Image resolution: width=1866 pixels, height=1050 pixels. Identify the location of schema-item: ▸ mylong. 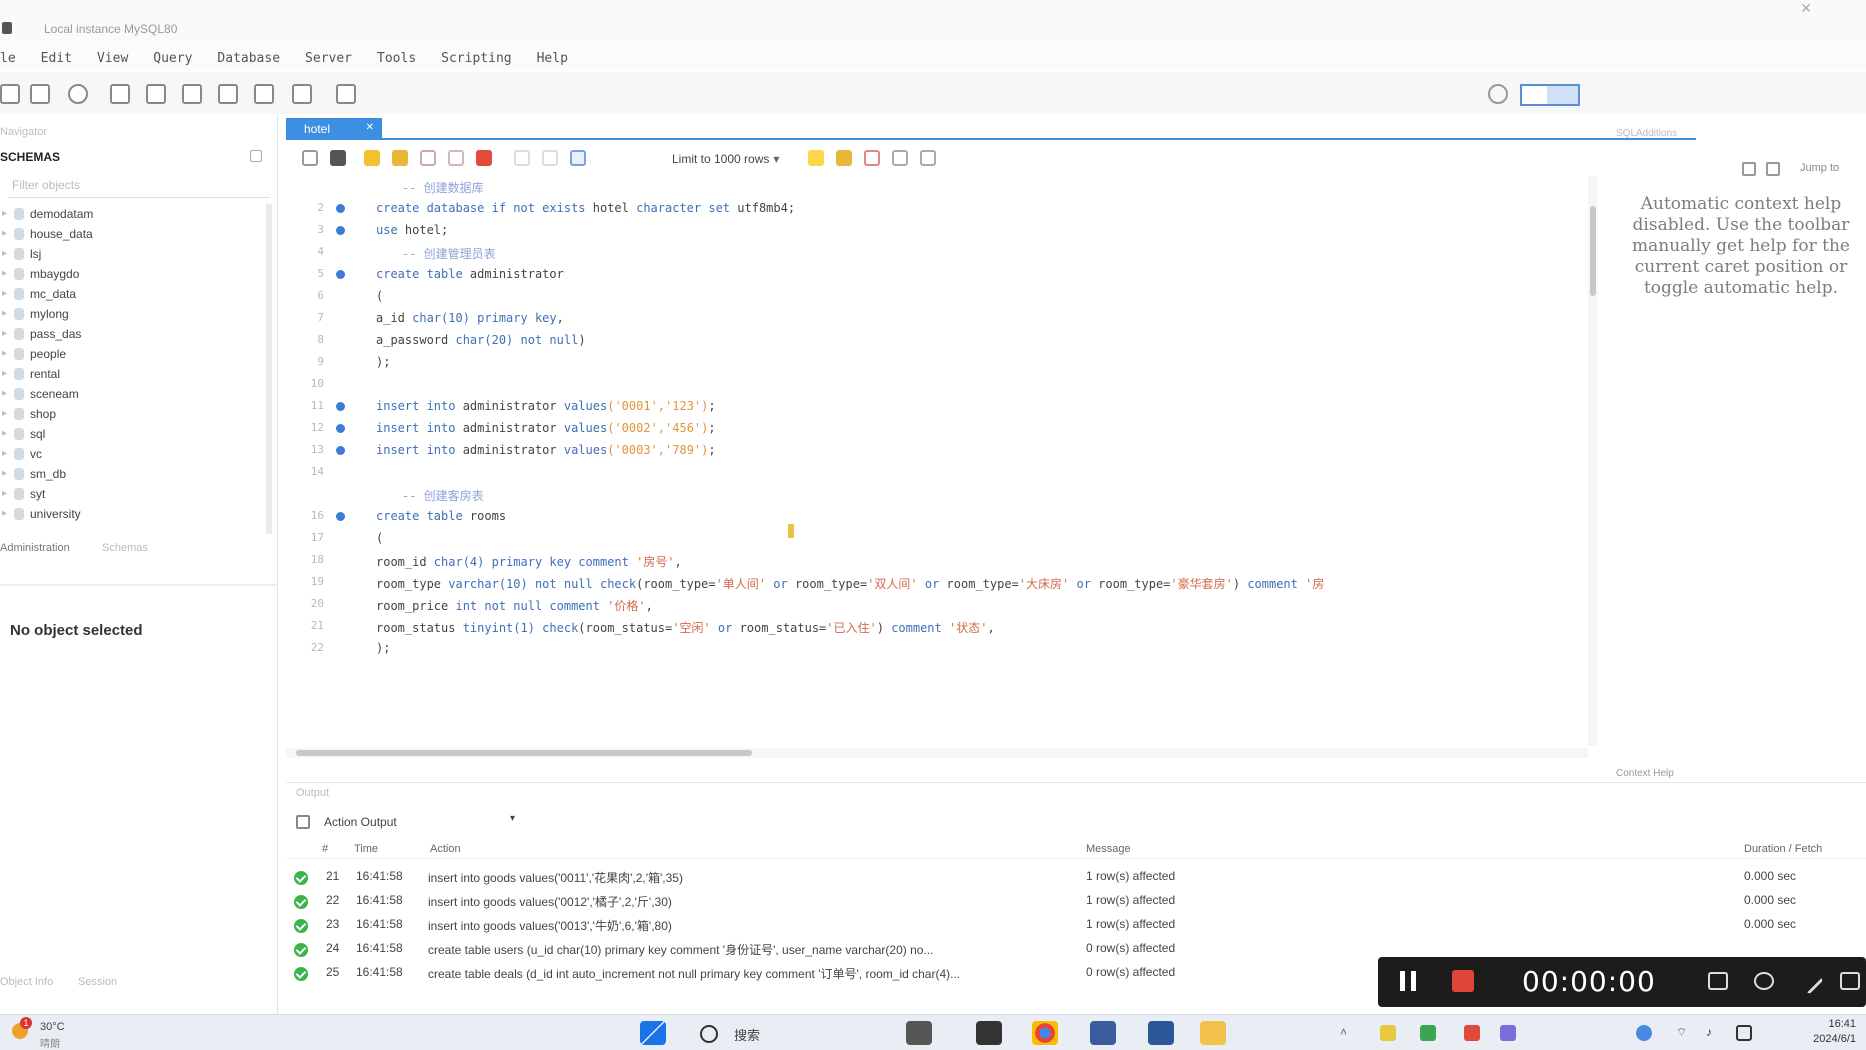
(134, 314).